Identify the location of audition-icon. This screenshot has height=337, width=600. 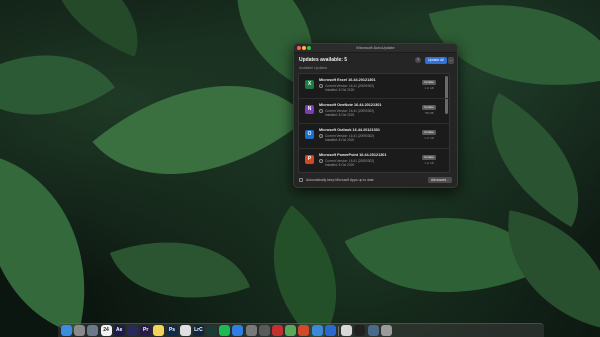
(212, 330).